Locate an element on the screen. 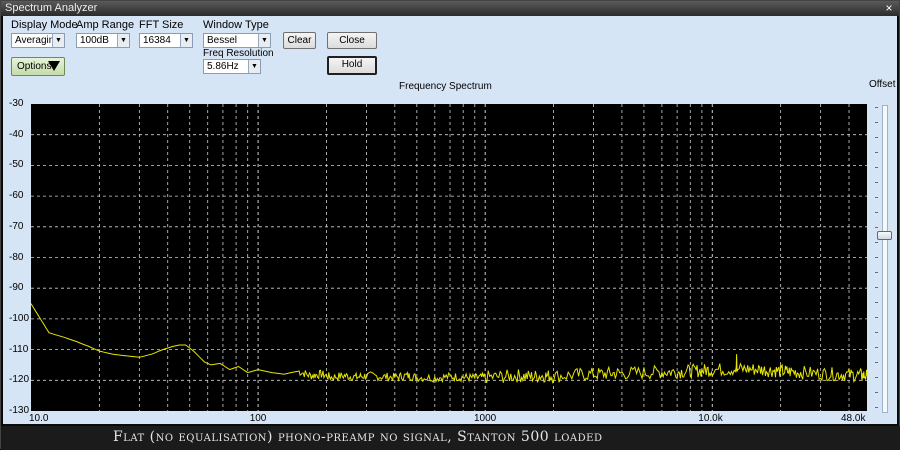 This screenshot has width=900, height=450. x-tick-label: 1000 is located at coordinates (485, 418).